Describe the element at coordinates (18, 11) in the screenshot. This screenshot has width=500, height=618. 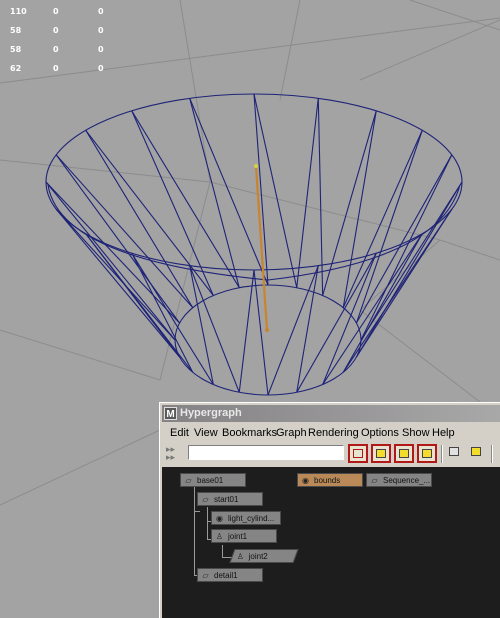
I see `hud-value: 110` at that location.